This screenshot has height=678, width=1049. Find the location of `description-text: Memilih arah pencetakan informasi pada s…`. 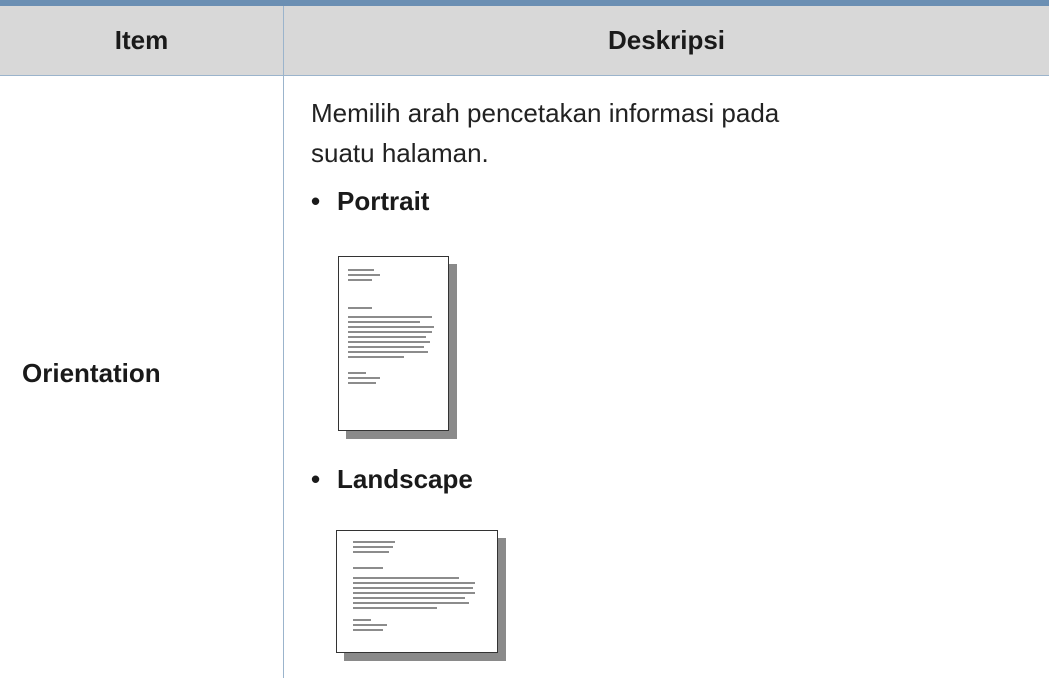

description-text: Memilih arah pencetakan informasi pada s… is located at coordinates (545, 133).